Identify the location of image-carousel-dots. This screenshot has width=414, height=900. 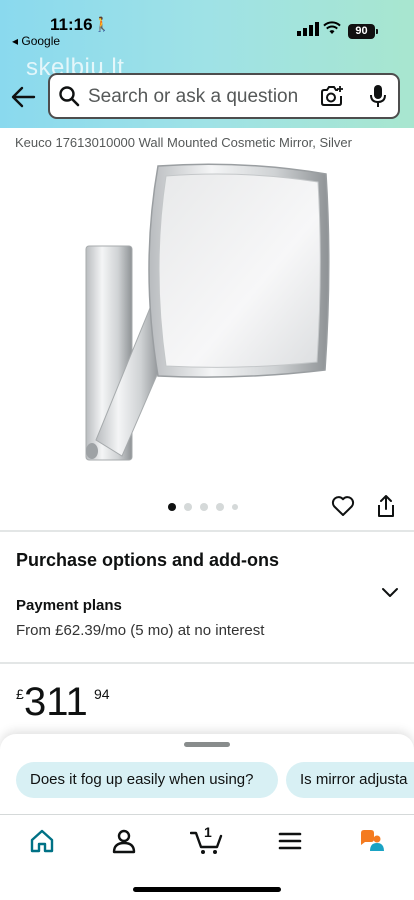
(203, 507).